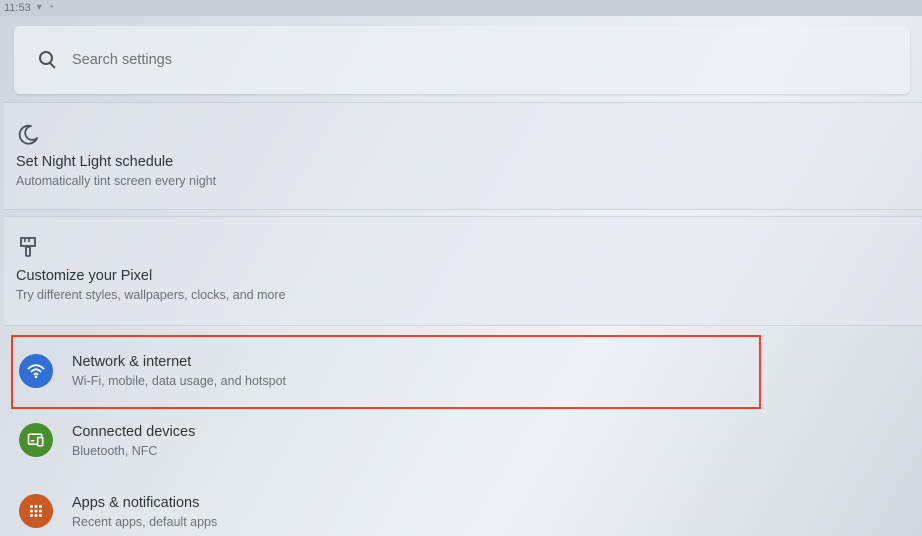 The height and width of the screenshot is (536, 922). What do you see at coordinates (36, 511) in the screenshot?
I see `apps-grid-icon` at bounding box center [36, 511].